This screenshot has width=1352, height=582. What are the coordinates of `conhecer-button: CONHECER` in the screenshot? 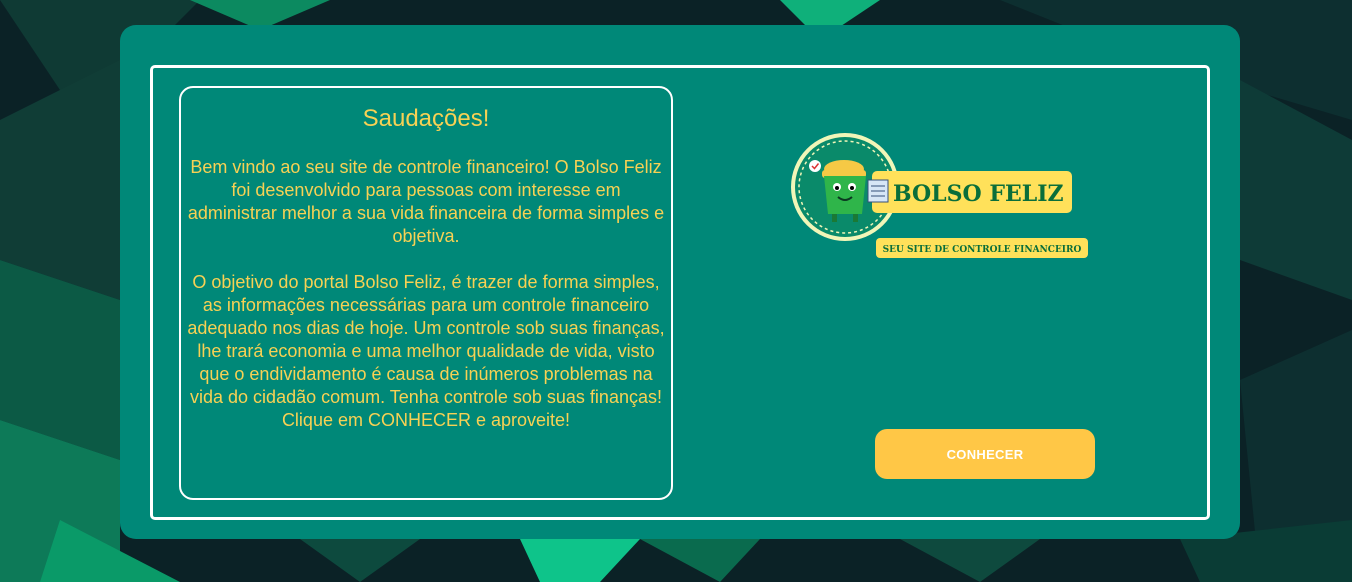 It's located at (985, 454).